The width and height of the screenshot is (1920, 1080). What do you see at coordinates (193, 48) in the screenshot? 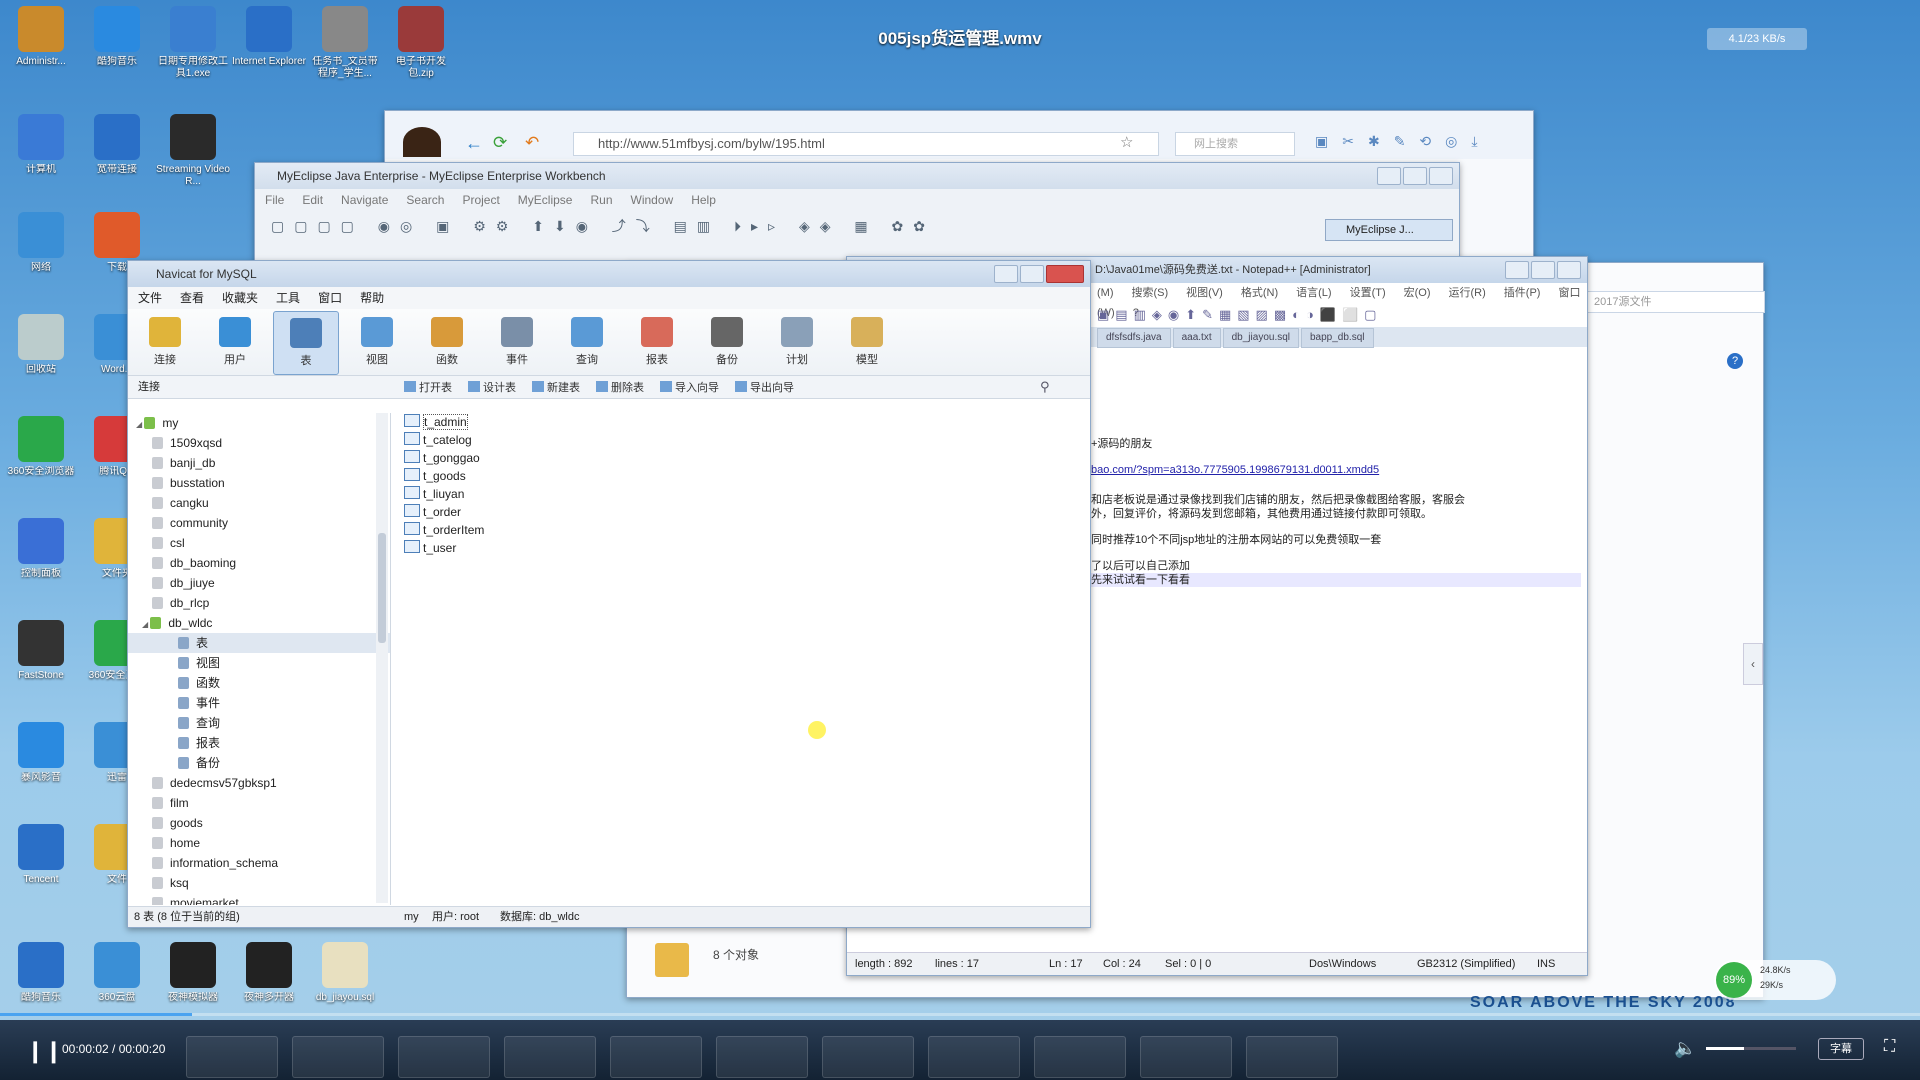
I see `desktop-icon: 日期专用修改工具1.exe` at bounding box center [193, 48].